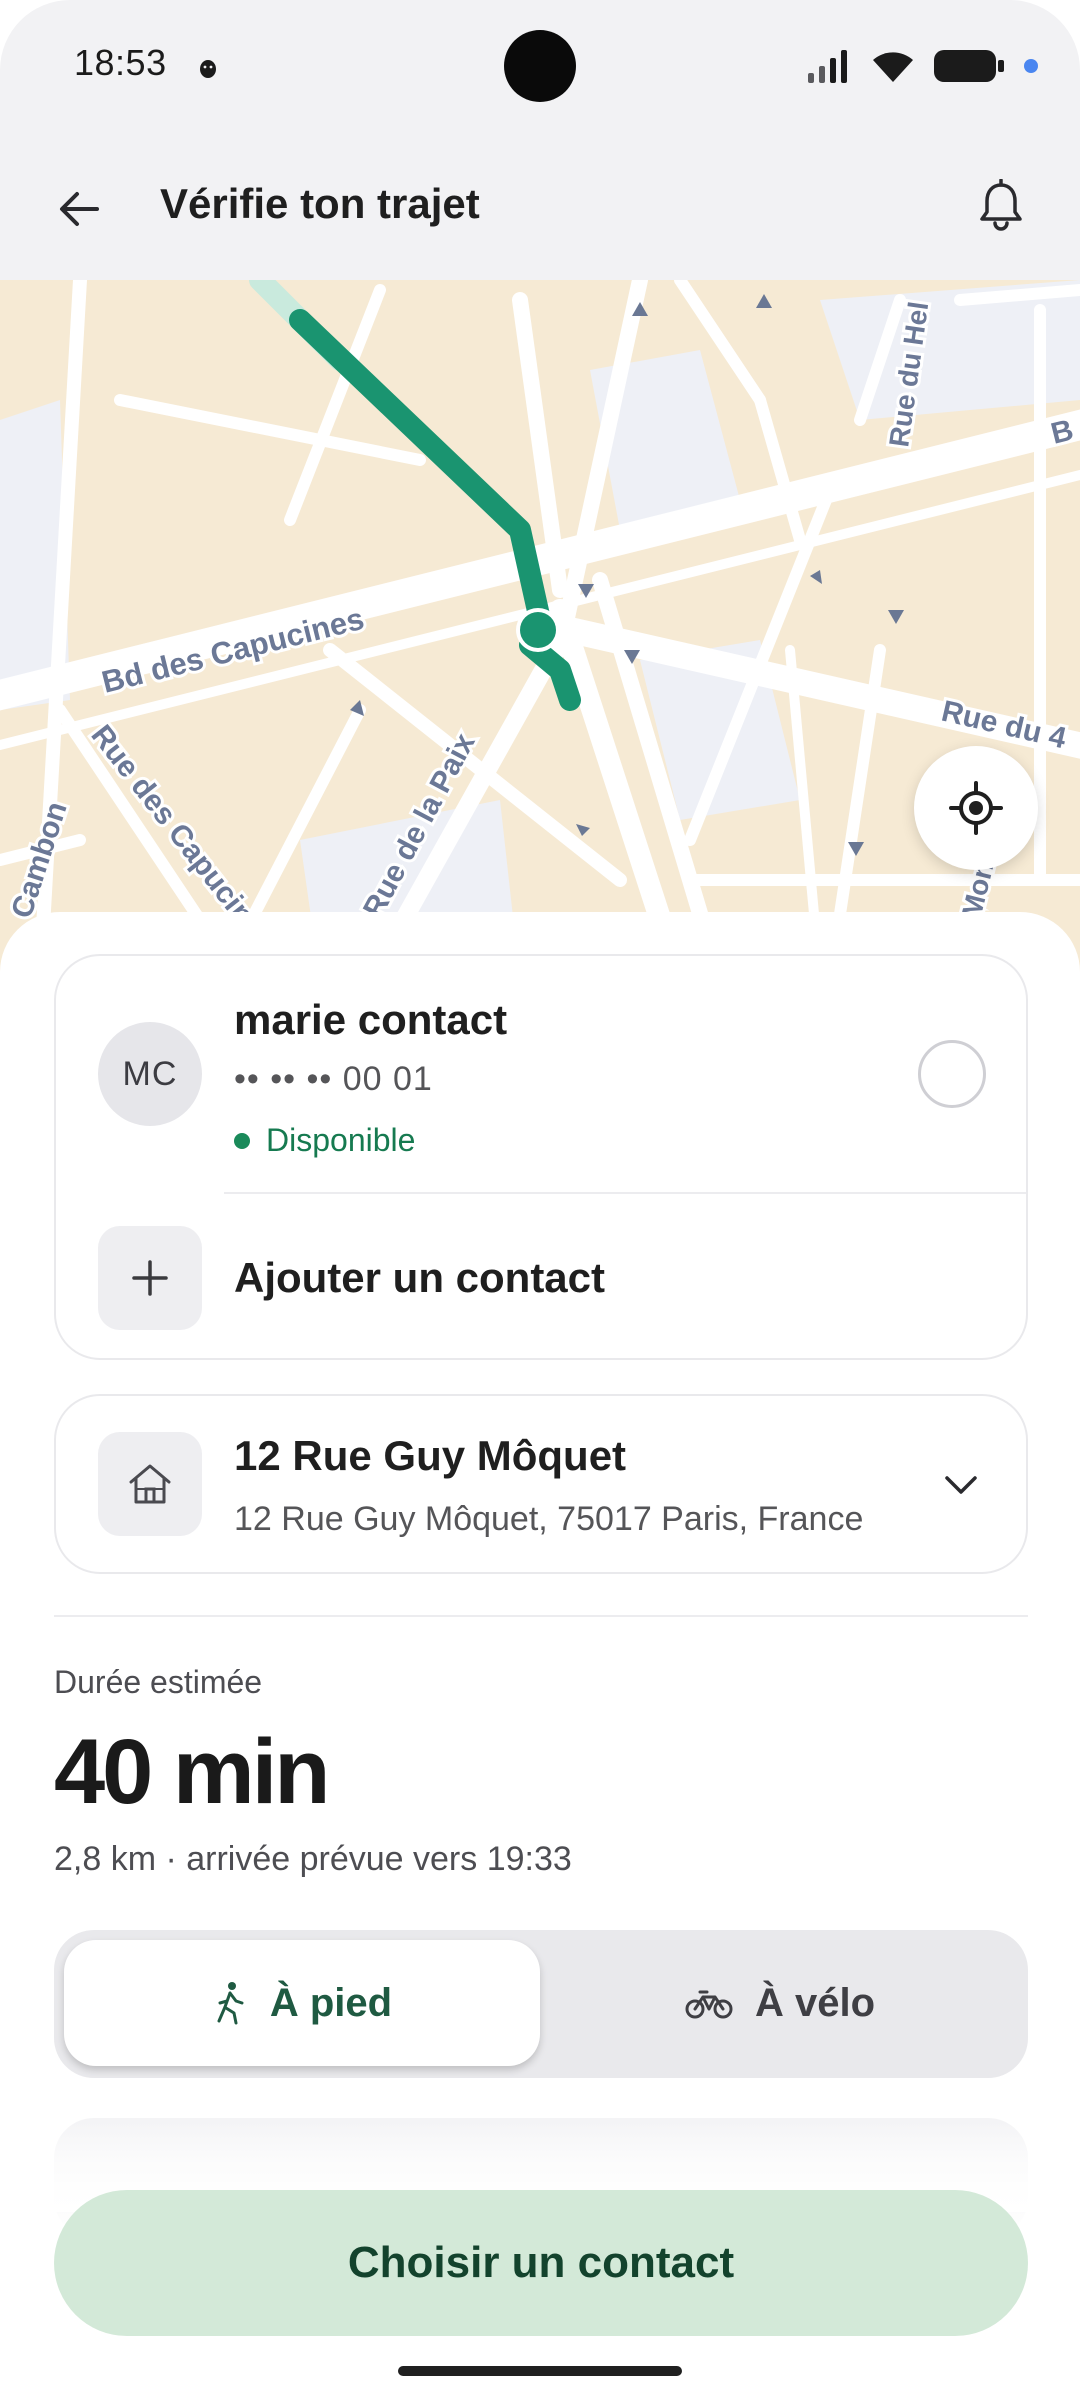  I want to click on mode-walk-label: À pied, so click(331, 2002).